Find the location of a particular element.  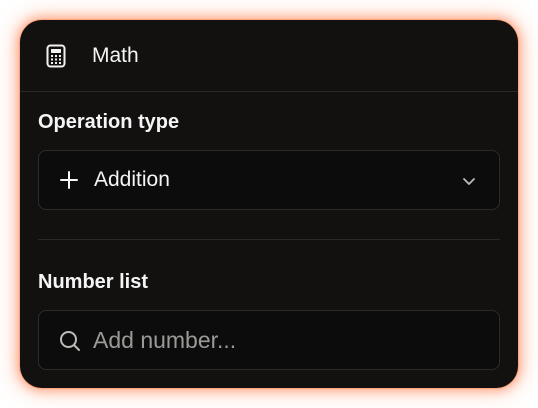

operation-type-value: Addition is located at coordinates (132, 179).